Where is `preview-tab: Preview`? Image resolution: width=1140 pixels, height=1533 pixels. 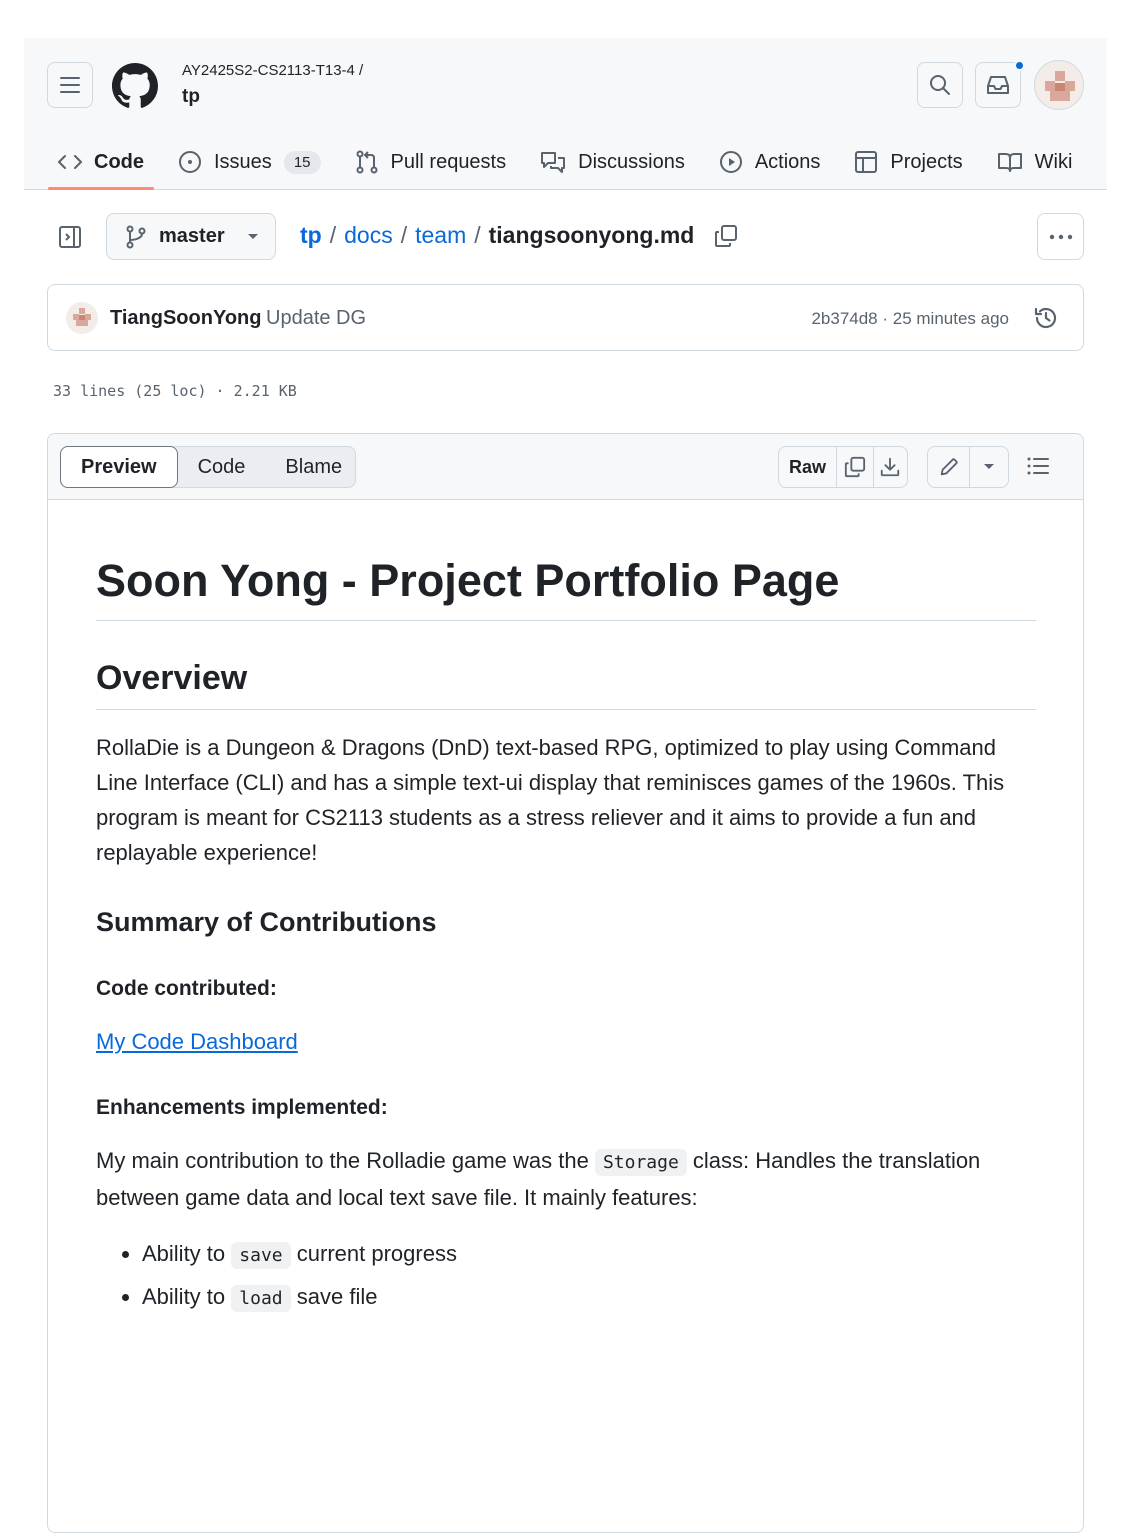 preview-tab: Preview is located at coordinates (119, 467).